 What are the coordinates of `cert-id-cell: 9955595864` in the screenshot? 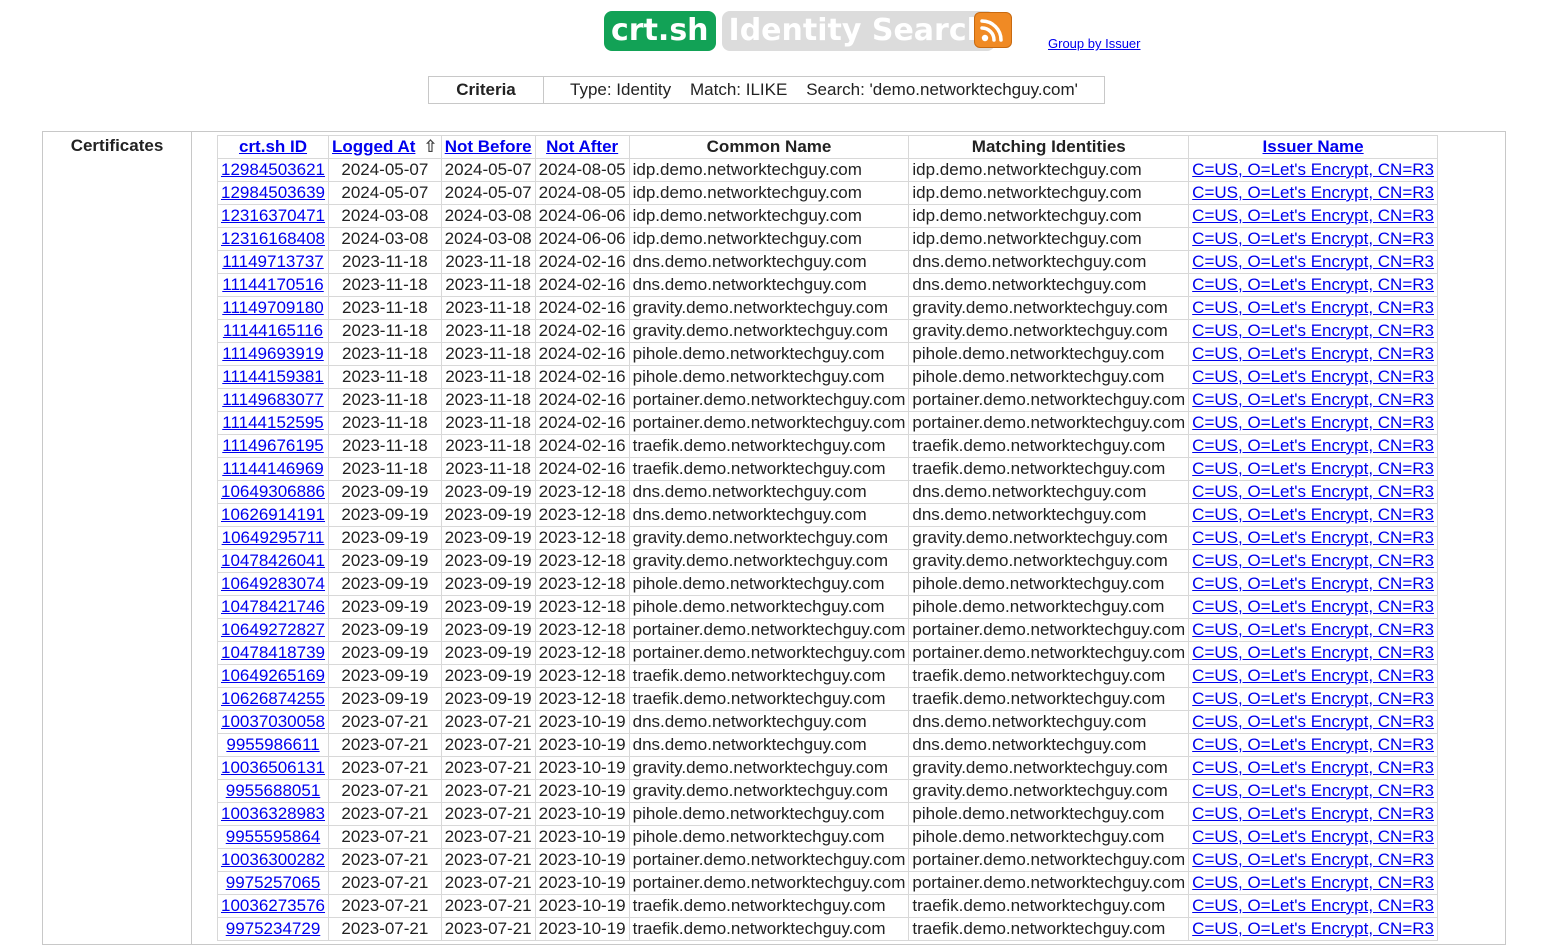 It's located at (273, 837).